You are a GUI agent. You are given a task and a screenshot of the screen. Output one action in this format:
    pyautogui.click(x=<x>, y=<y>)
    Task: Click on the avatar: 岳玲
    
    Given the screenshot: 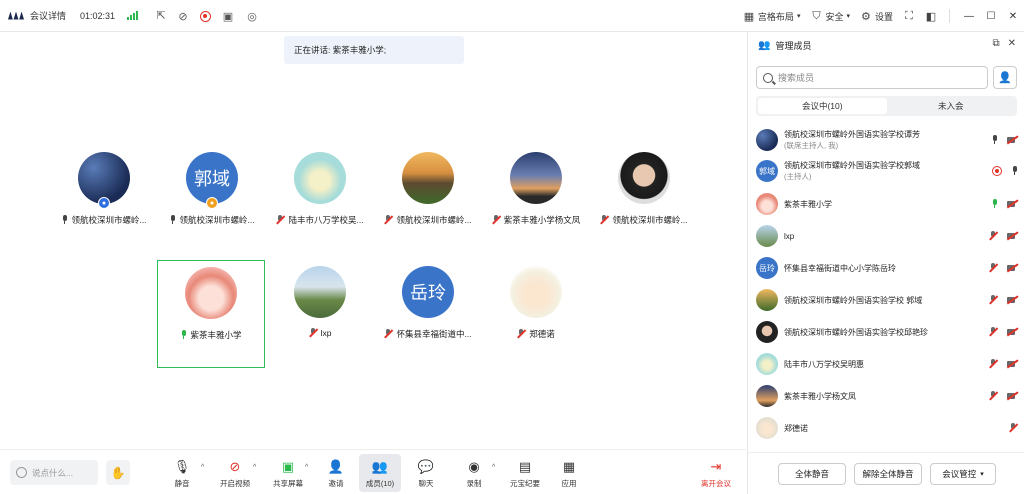 What is the action you would take?
    pyautogui.click(x=428, y=292)
    